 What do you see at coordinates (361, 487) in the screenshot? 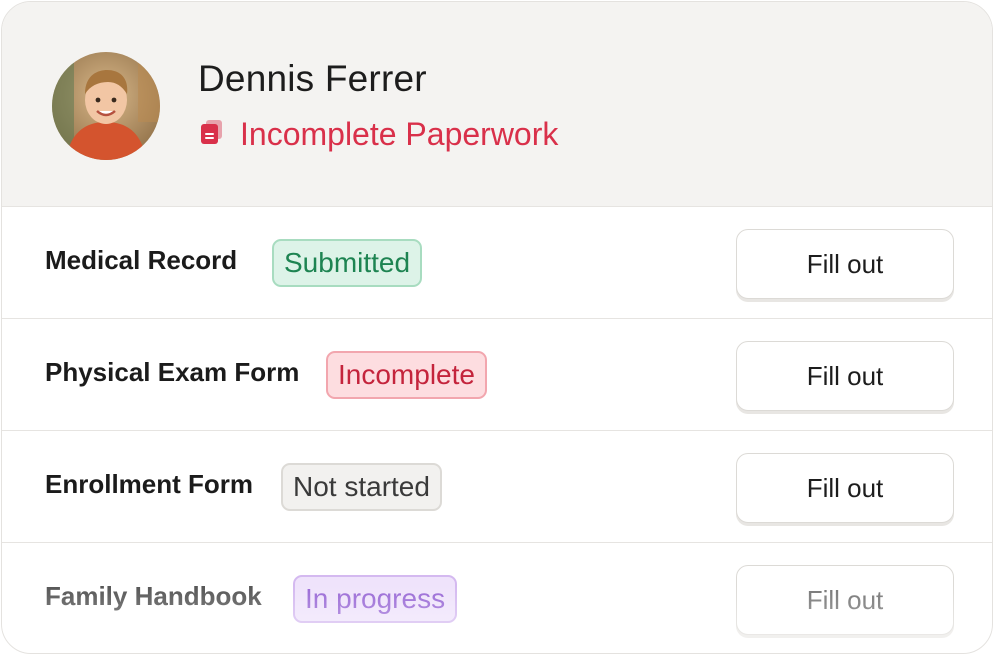
I see `status-badge-not-started: Not started` at bounding box center [361, 487].